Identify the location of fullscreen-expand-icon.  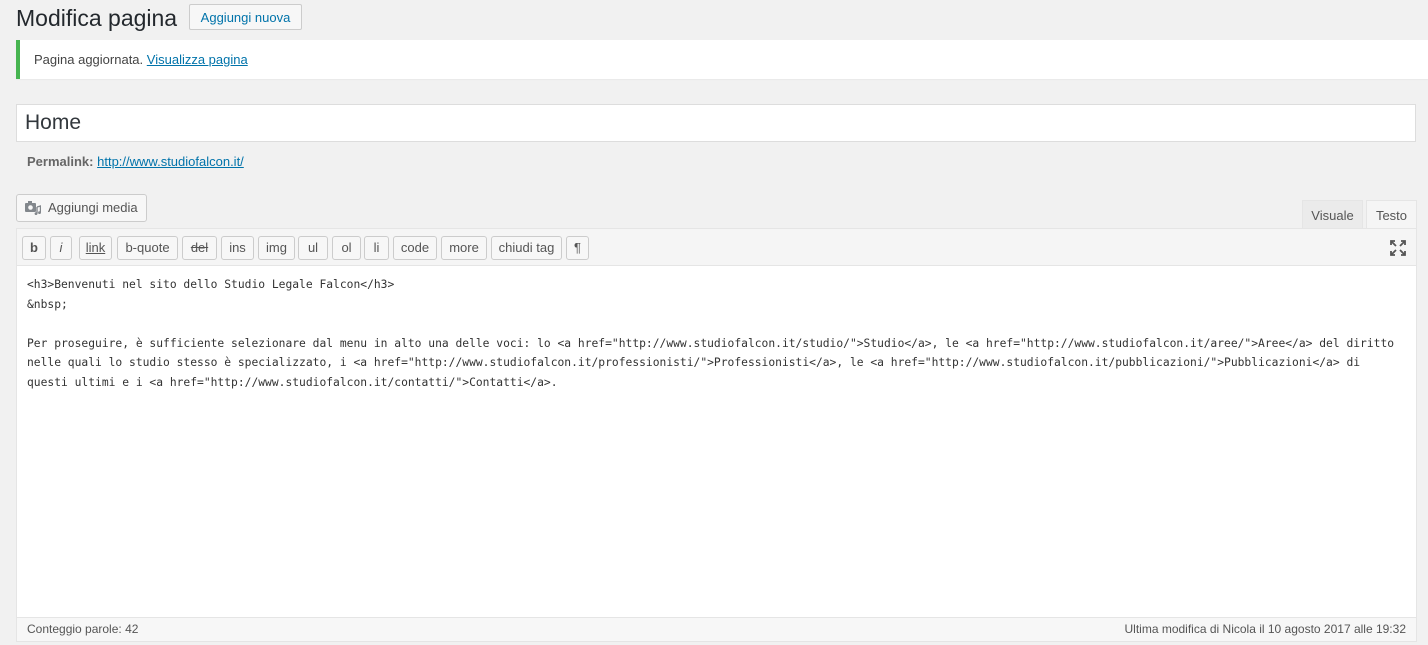
(1398, 248).